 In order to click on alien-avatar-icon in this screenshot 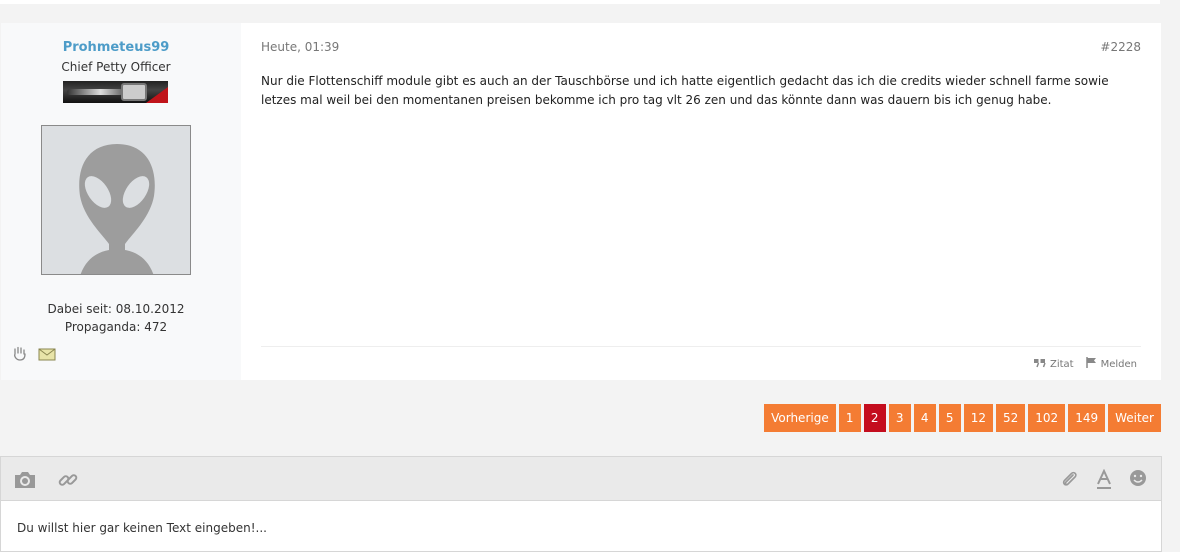, I will do `click(117, 209)`.